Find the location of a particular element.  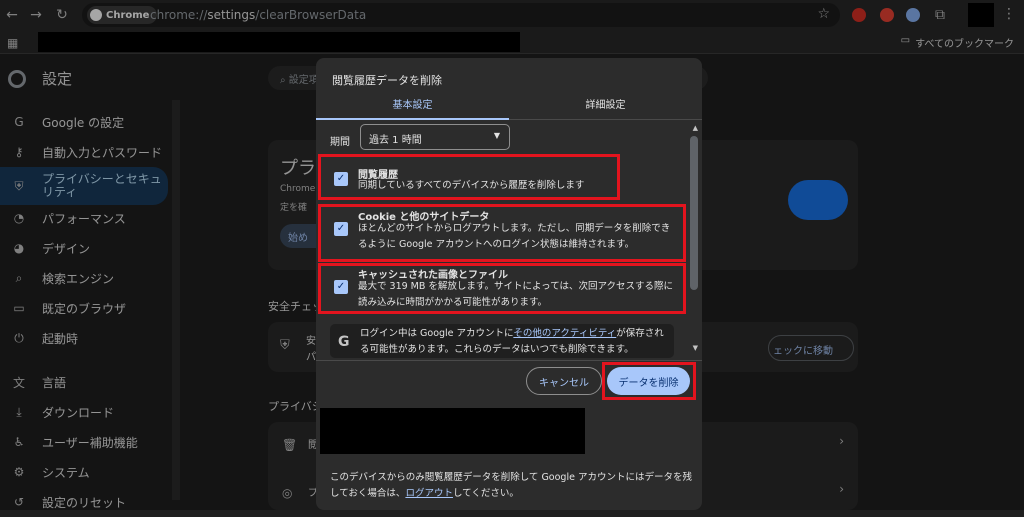

highlight-box-delete is located at coordinates (649, 381).